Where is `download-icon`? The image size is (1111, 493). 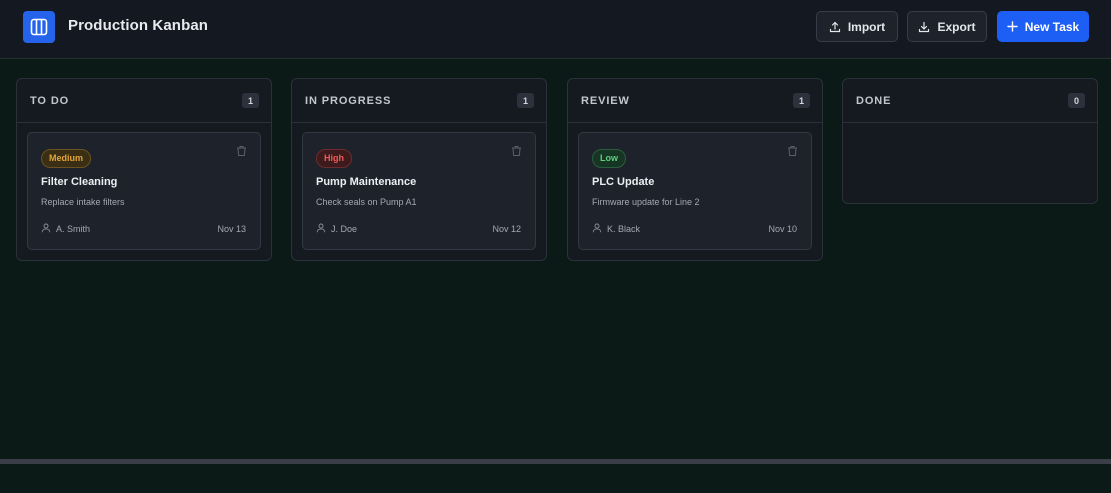
download-icon is located at coordinates (924, 27).